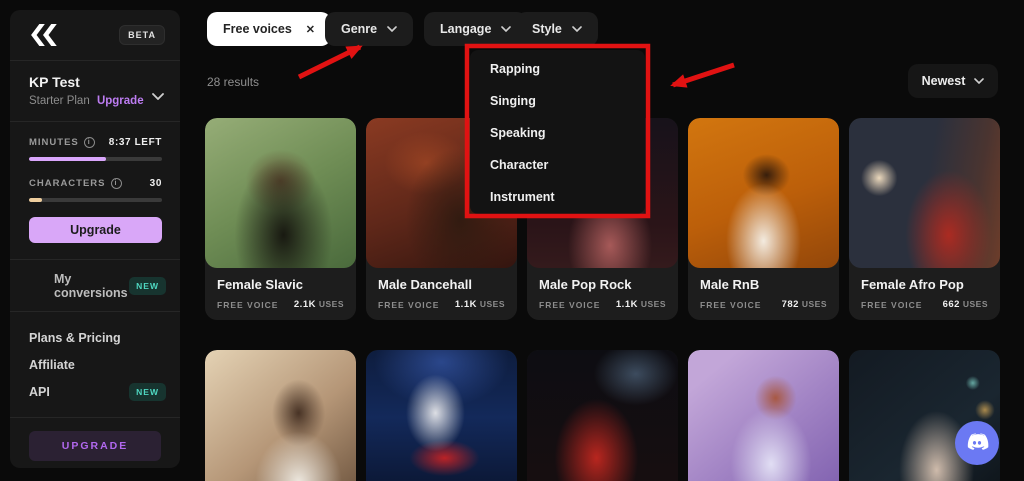  Describe the element at coordinates (54, 142) in the screenshot. I see `minutes-label: MINUTES` at that location.